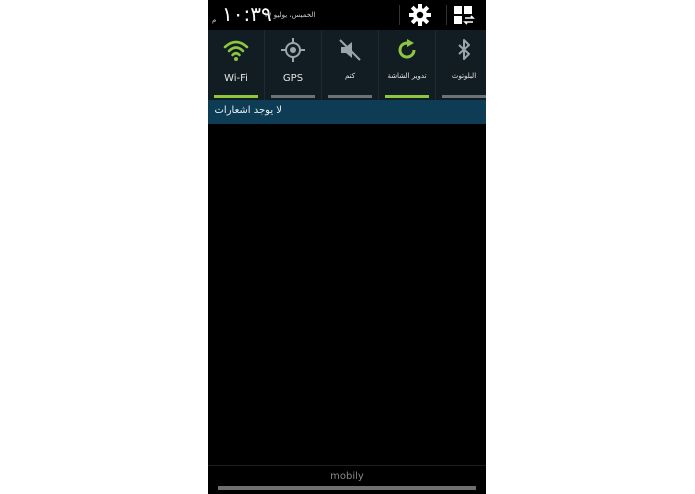 This screenshot has height=494, width=695. I want to click on wifi-icon, so click(236, 50).